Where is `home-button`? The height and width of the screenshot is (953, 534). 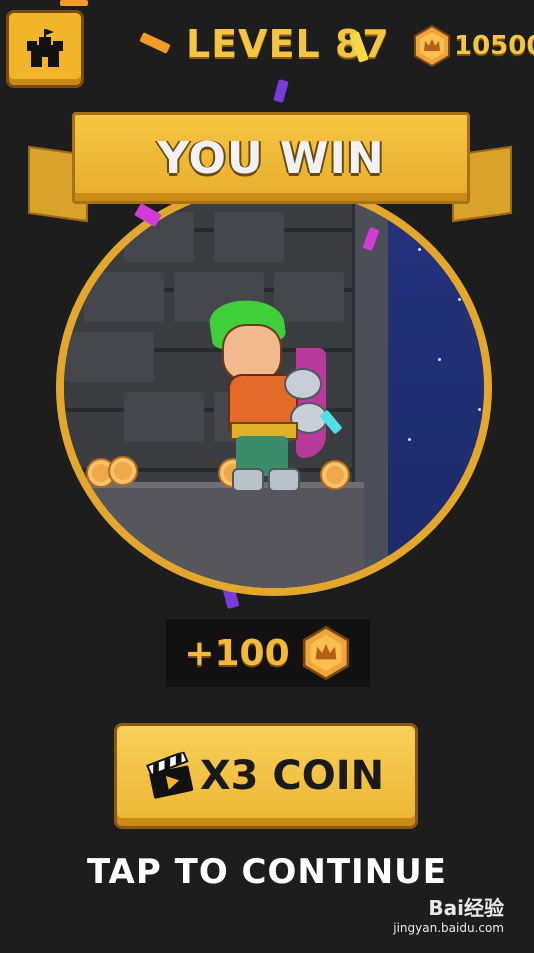 home-button is located at coordinates (45, 49).